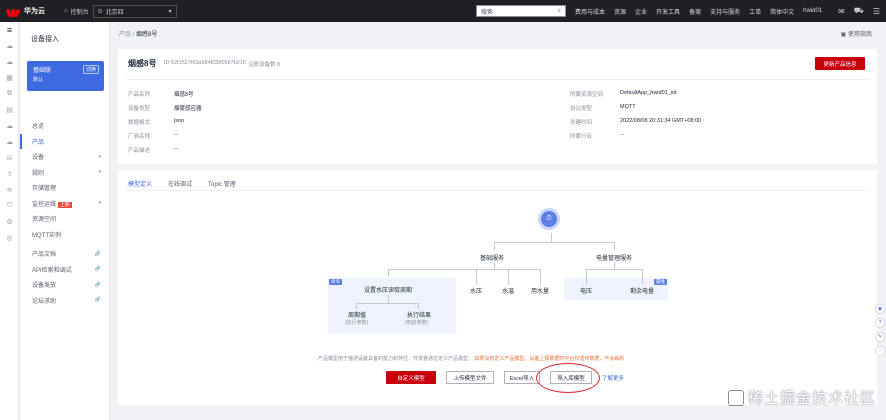 Image resolution: width=886 pixels, height=420 pixels. What do you see at coordinates (9, 110) in the screenshot?
I see `document-icon: ▤` at bounding box center [9, 110].